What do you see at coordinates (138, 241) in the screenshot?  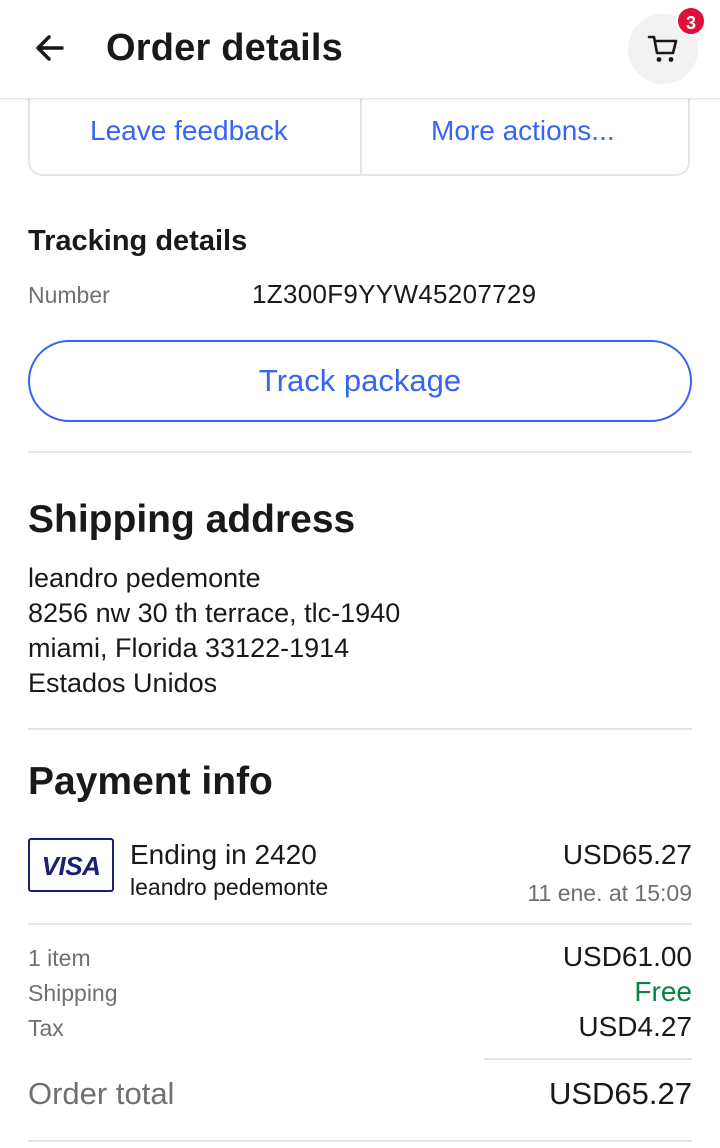 I see `tracking-details-heading: Tracking details` at bounding box center [138, 241].